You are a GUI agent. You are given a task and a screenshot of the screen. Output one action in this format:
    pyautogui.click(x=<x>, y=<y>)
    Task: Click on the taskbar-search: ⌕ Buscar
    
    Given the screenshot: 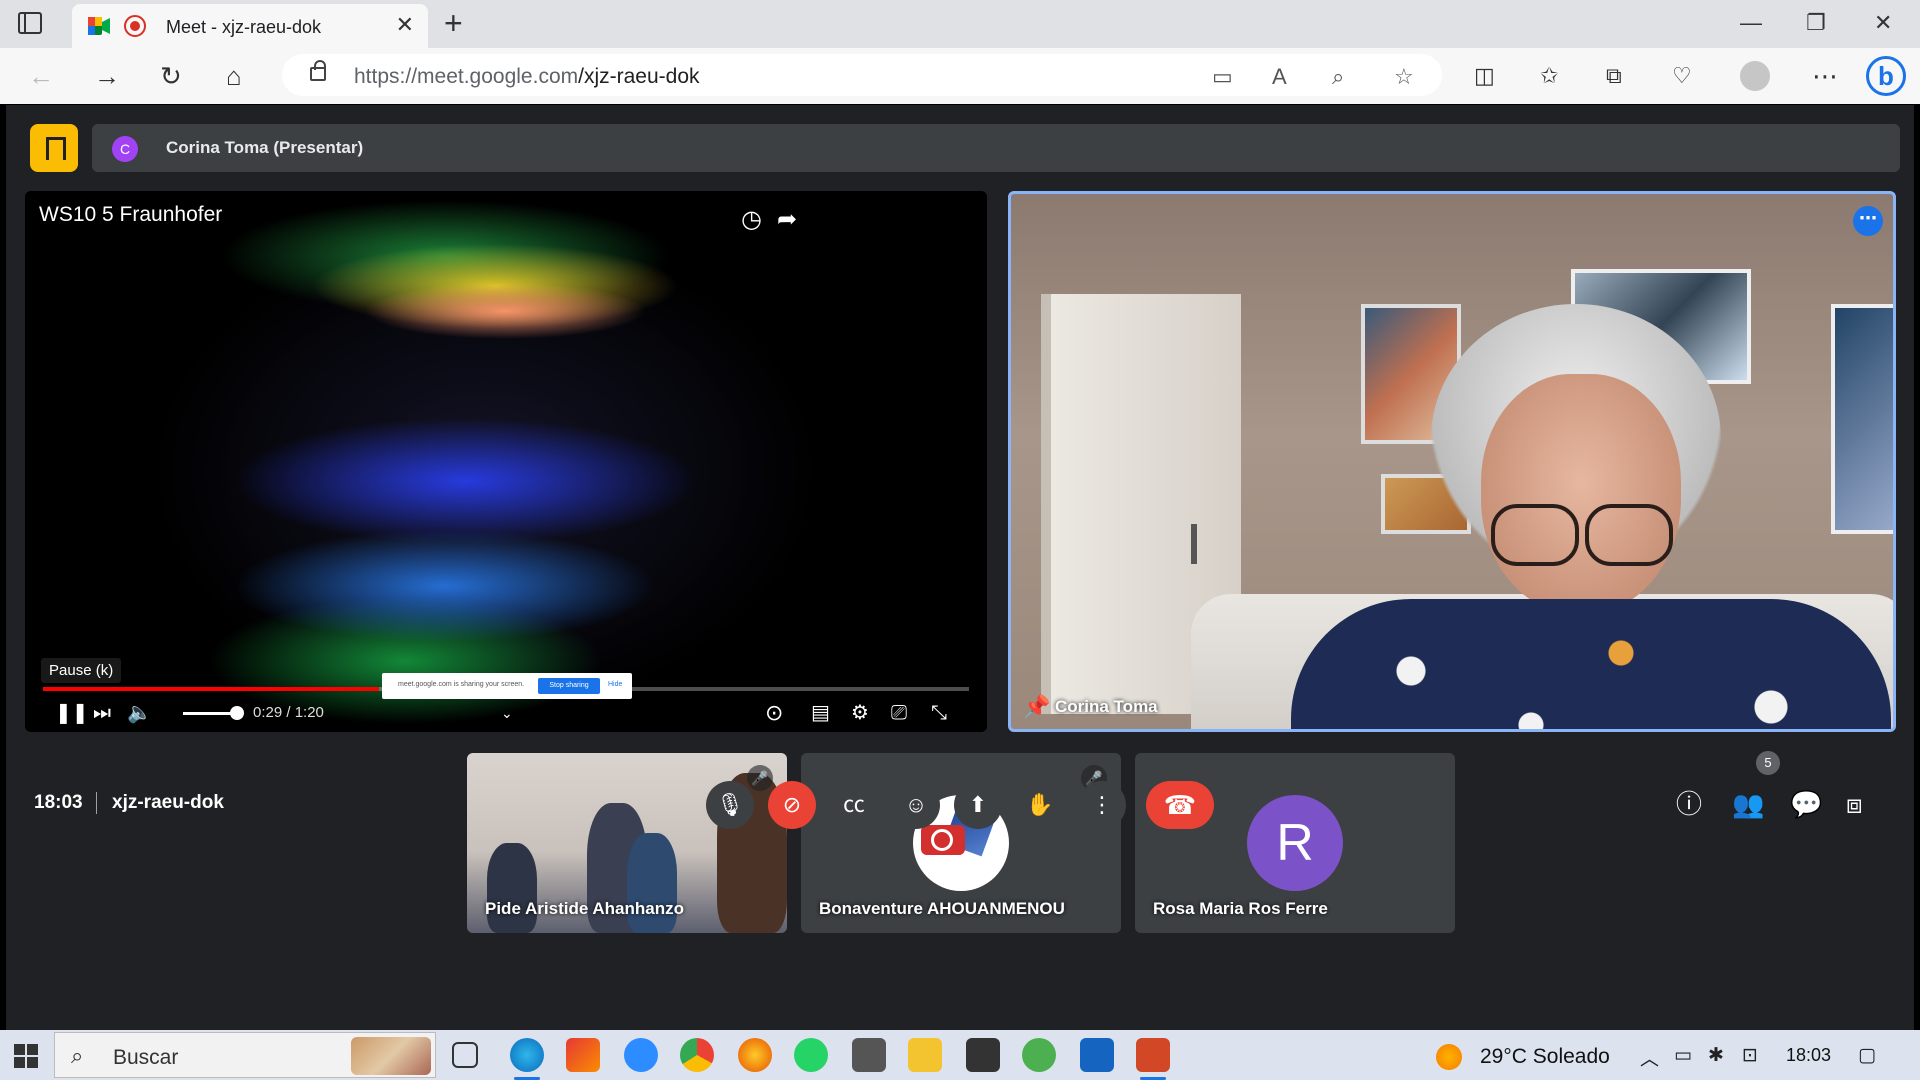 What is the action you would take?
    pyautogui.click(x=245, y=1055)
    